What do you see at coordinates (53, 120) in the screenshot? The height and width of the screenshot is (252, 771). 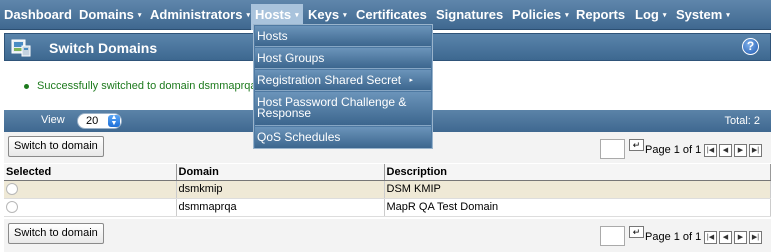 I see `view-label: View` at bounding box center [53, 120].